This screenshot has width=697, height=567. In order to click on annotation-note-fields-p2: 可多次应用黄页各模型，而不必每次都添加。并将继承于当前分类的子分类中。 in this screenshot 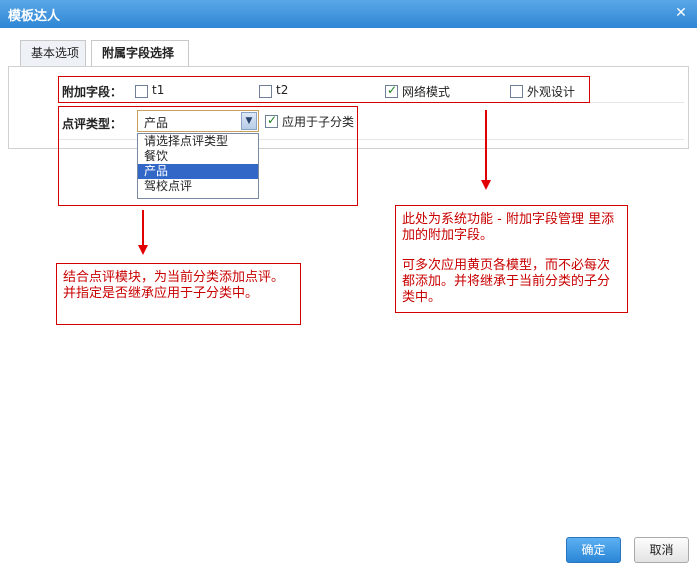, I will do `click(506, 281)`.